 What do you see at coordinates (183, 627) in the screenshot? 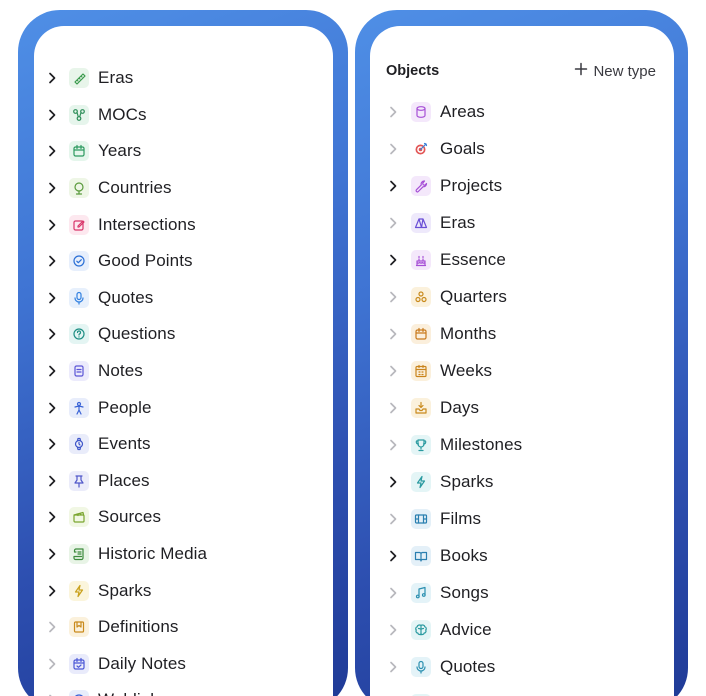
I see `left-item-definitions: Definitions` at bounding box center [183, 627].